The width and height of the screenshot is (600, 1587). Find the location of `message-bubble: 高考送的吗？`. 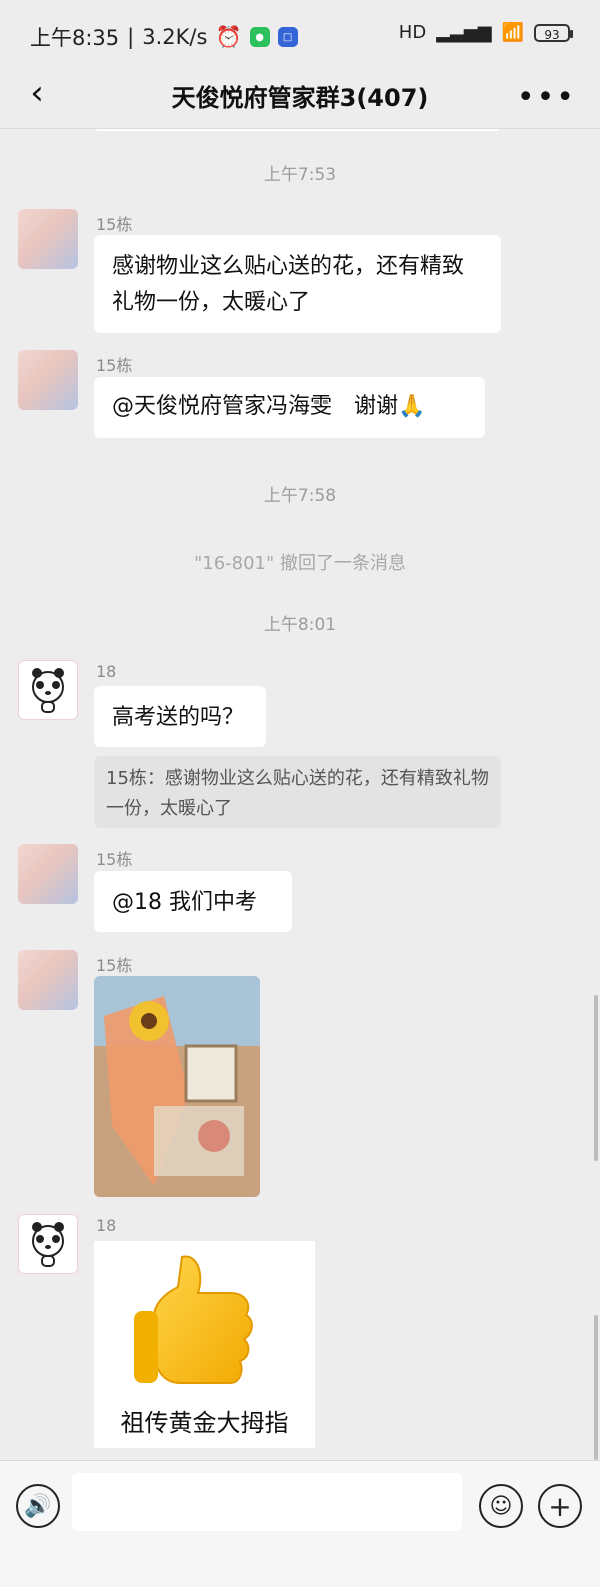

message-bubble: 高考送的吗？ is located at coordinates (180, 716).